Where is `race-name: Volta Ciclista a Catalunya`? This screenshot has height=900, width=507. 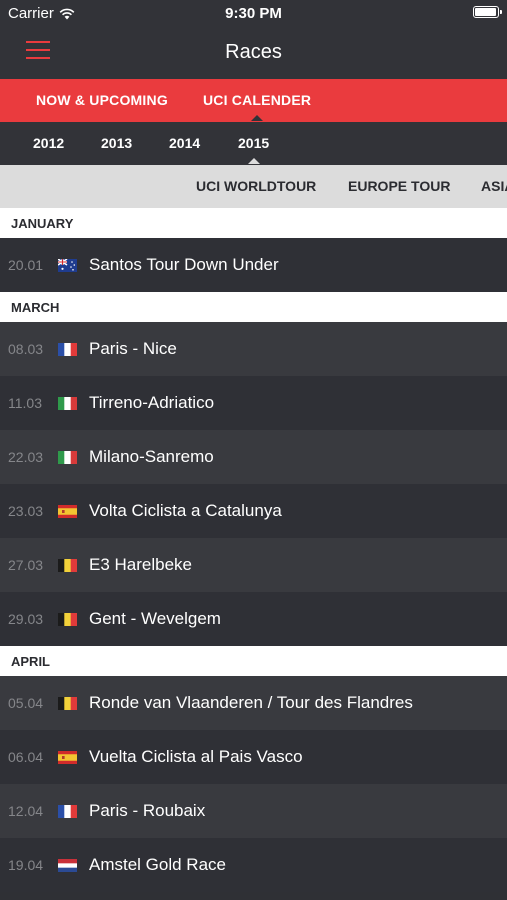 race-name: Volta Ciclista a Catalunya is located at coordinates (185, 510).